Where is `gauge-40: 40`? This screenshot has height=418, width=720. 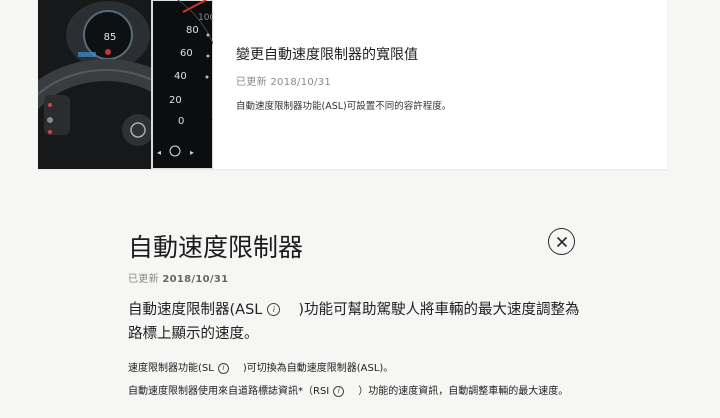
gauge-40: 40 is located at coordinates (180, 76).